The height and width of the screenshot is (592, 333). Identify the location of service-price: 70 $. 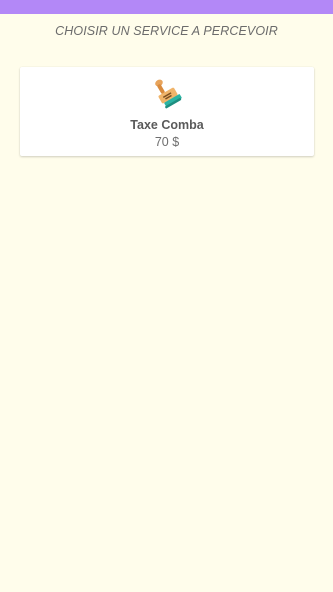
(167, 142).